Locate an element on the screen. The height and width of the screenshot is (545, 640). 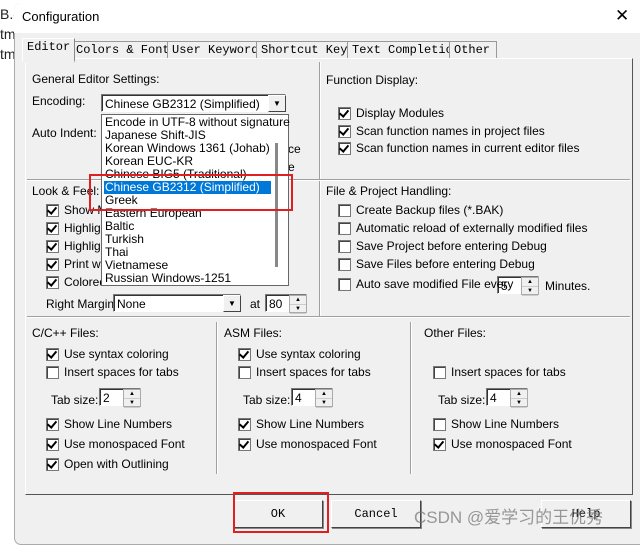
other-lines-label: Show Line Numbers is located at coordinates (505, 424).